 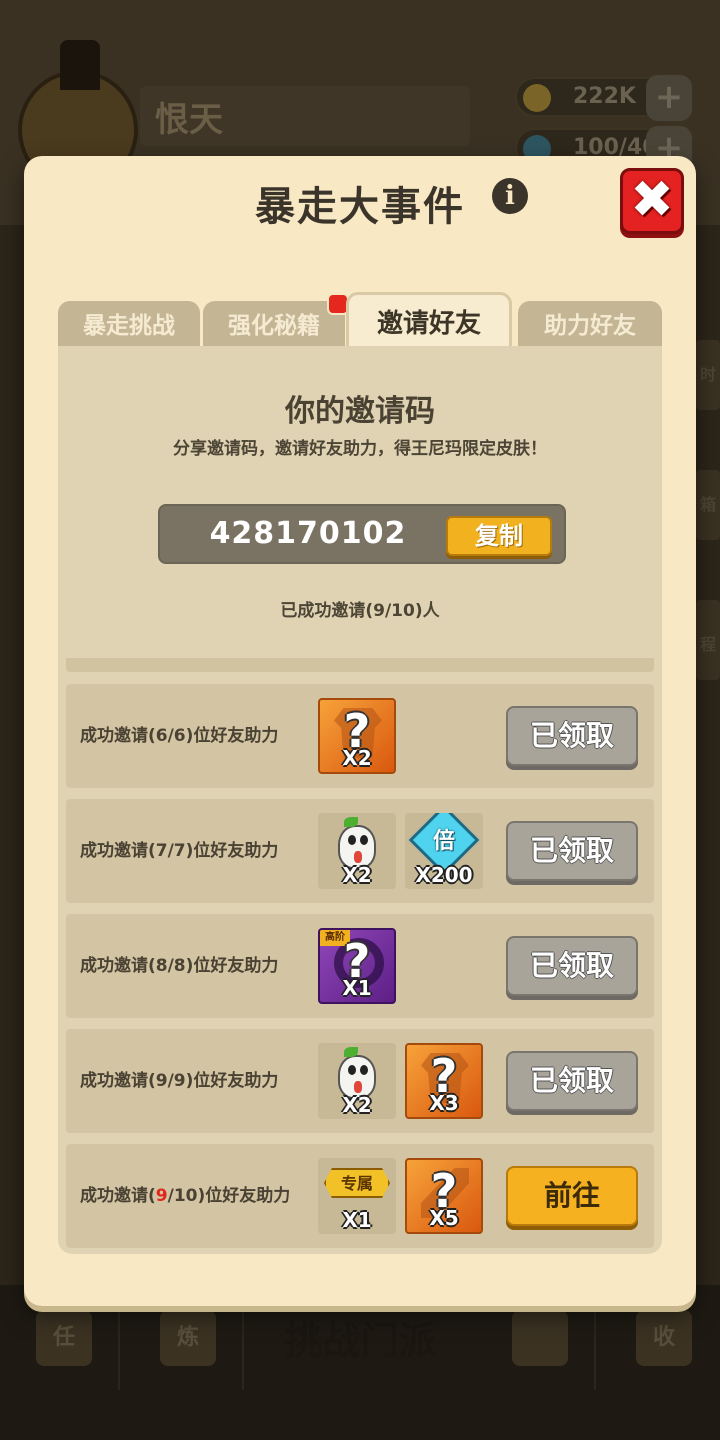 I want to click on reward-row-label: 成功邀请(6/6)位好友助力, so click(x=179, y=736).